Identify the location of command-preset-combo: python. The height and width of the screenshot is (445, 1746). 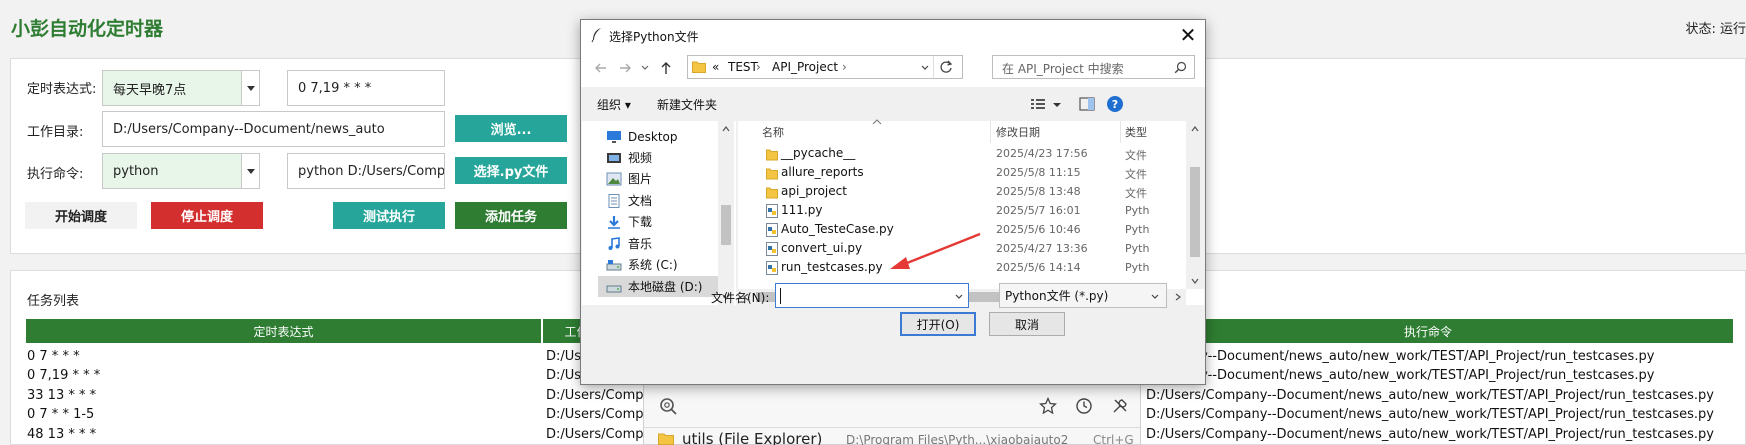
(181, 171).